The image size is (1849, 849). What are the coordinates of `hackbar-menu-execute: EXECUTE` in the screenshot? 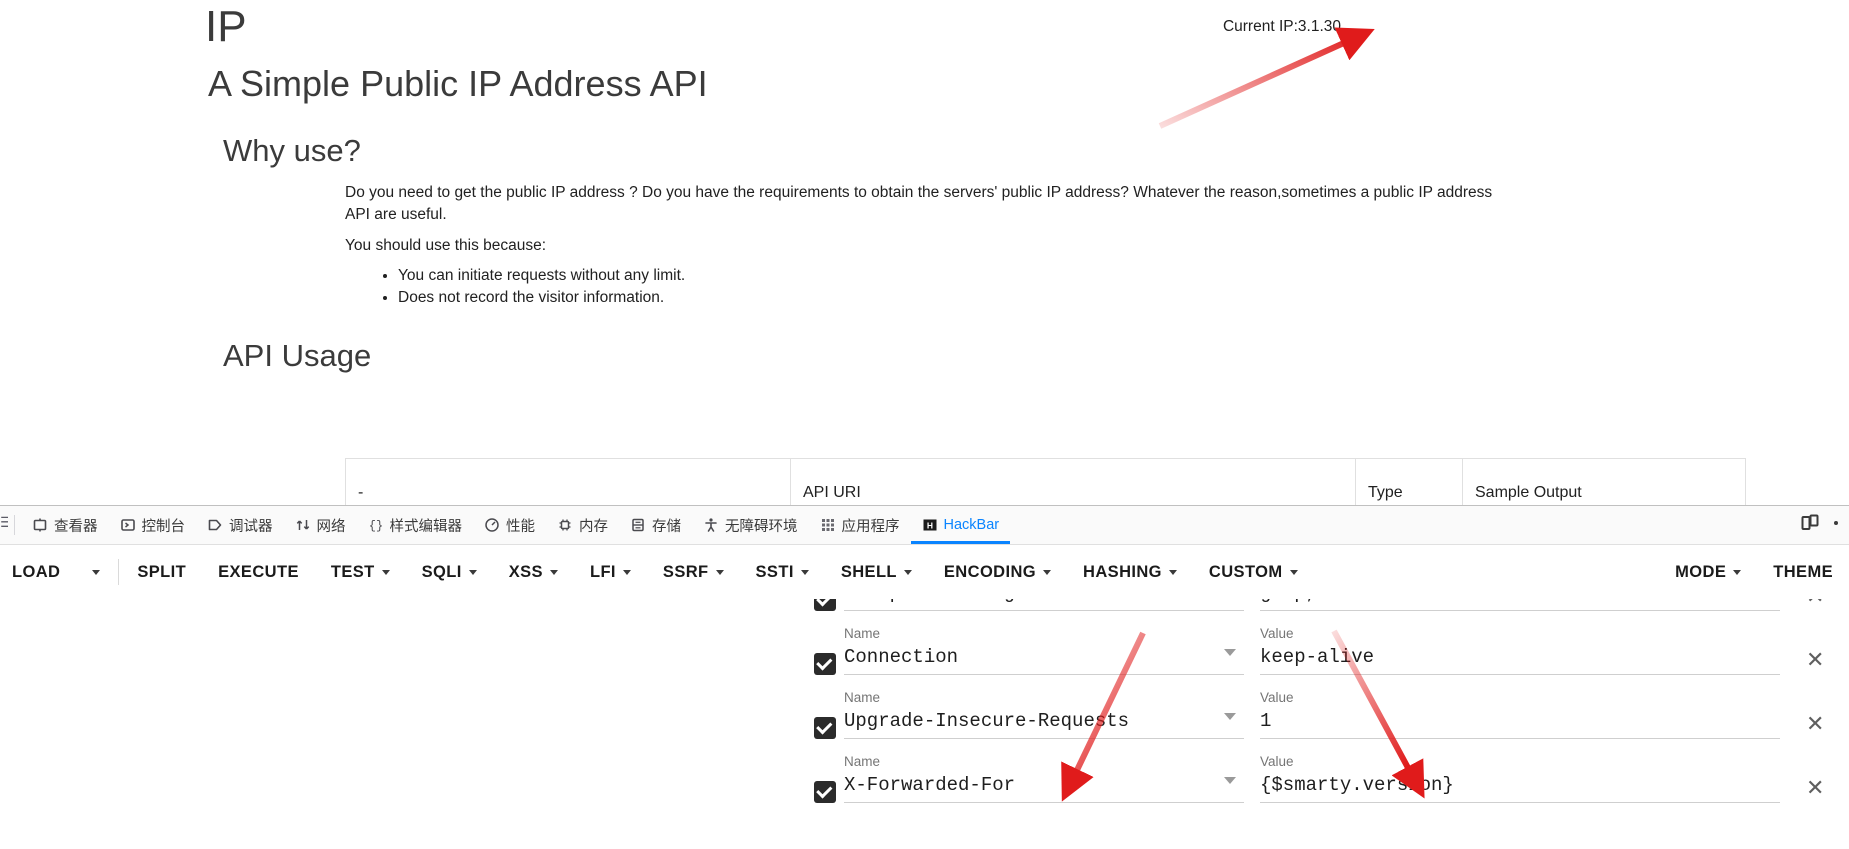 It's located at (258, 572).